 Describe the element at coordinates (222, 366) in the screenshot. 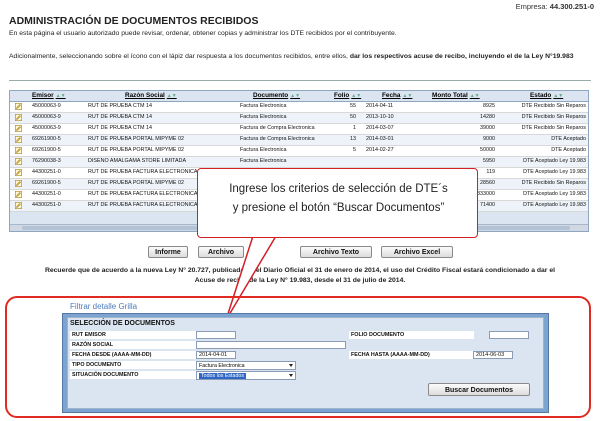

I see `tipo-documento-value: Factura Electronica` at that location.